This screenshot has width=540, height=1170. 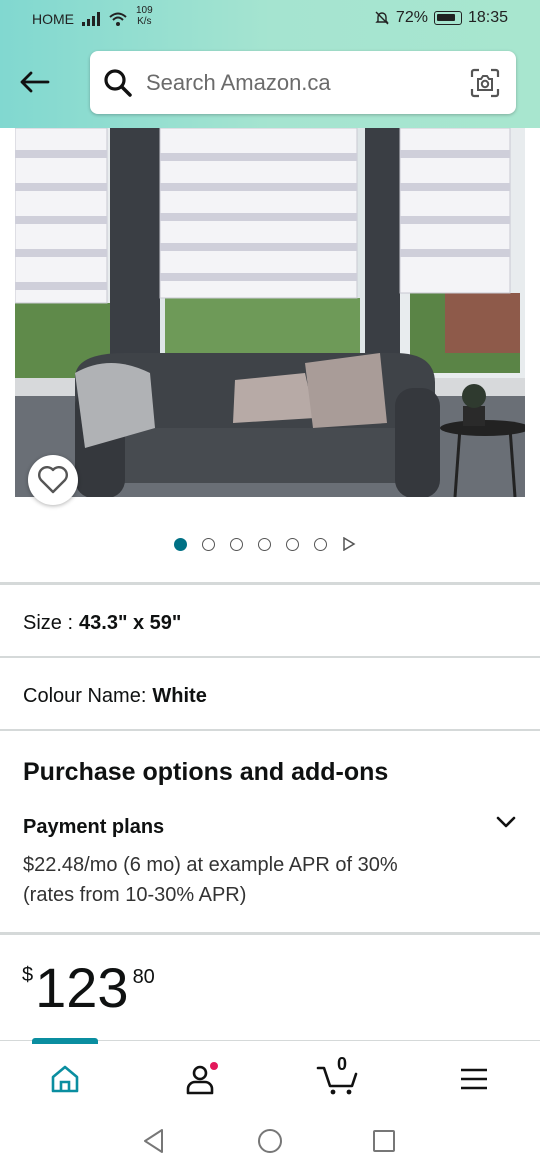 What do you see at coordinates (411, 17) in the screenshot?
I see `battery-percent: 72%` at bounding box center [411, 17].